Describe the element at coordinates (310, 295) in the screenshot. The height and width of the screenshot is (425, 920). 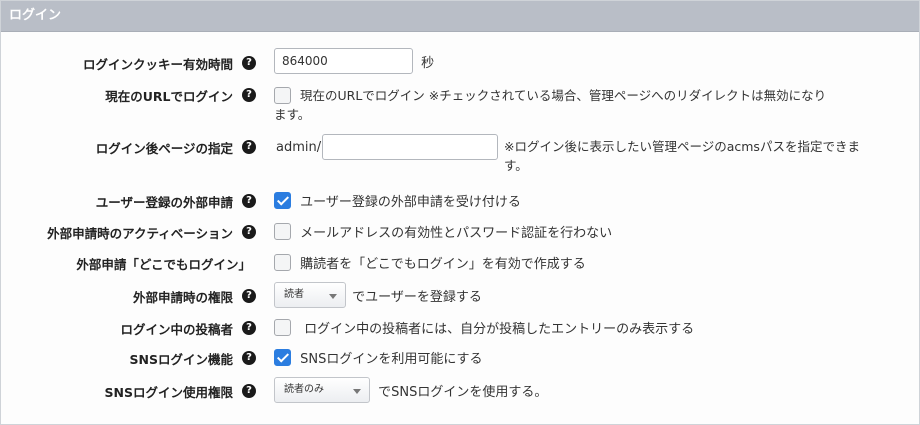
I see `external-role-select: 読者` at that location.